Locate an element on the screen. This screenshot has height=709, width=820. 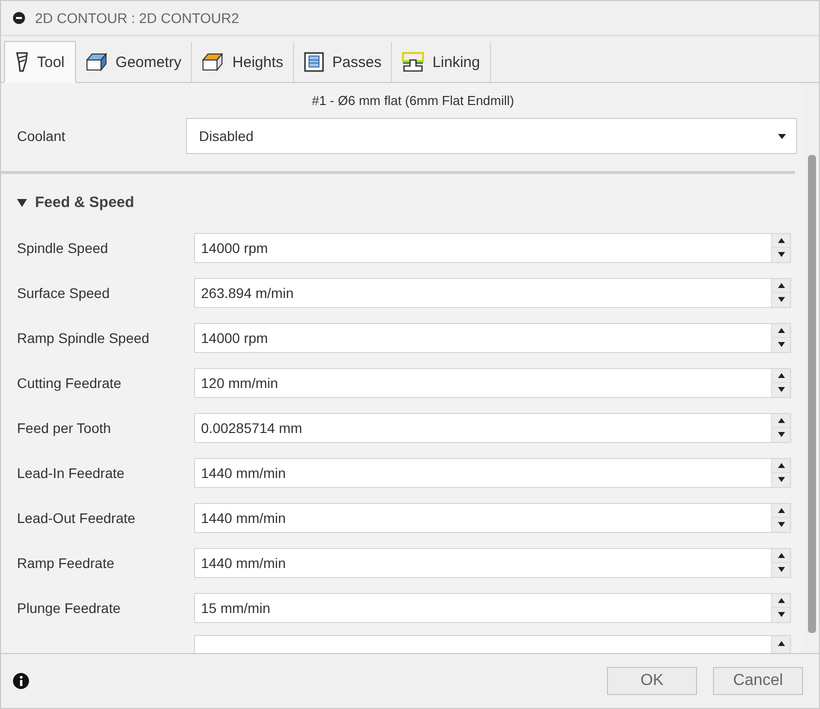
dropdown-caret-icon is located at coordinates (782, 136).